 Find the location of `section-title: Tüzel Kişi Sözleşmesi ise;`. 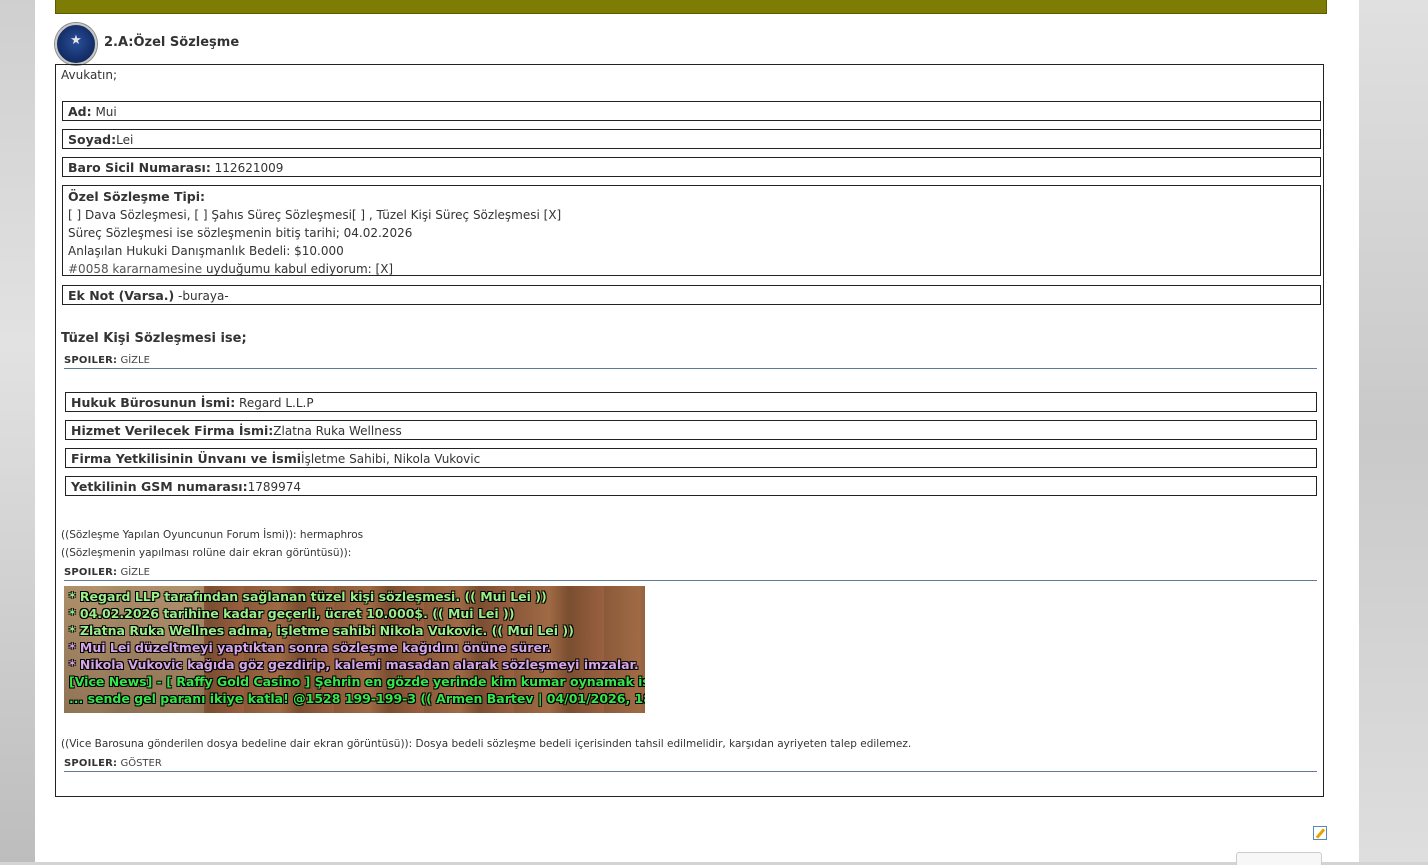

section-title: Tüzel Kişi Sözleşmesi ise; is located at coordinates (154, 338).